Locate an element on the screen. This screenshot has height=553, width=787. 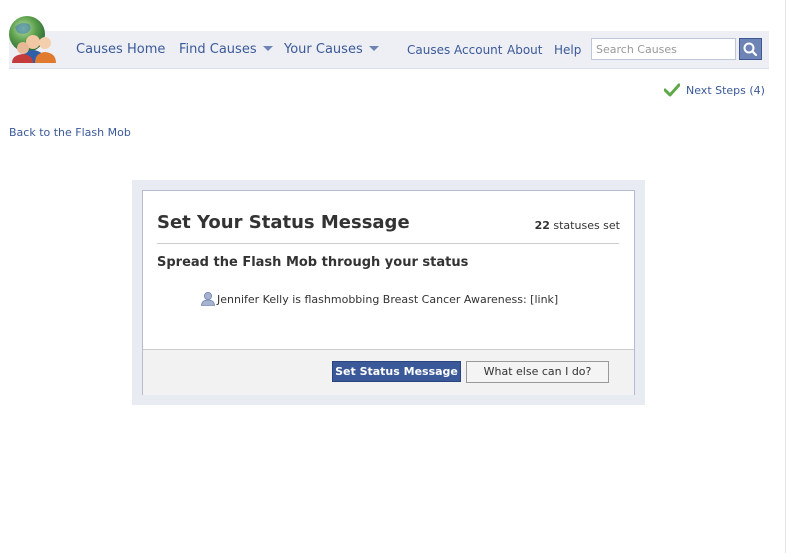
causes-logo is located at coordinates (32, 39).